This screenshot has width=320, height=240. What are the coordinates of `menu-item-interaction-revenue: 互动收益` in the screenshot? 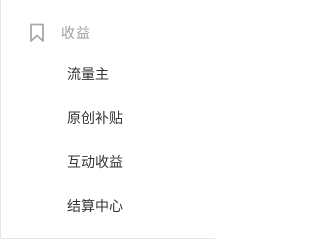 It's located at (95, 170).